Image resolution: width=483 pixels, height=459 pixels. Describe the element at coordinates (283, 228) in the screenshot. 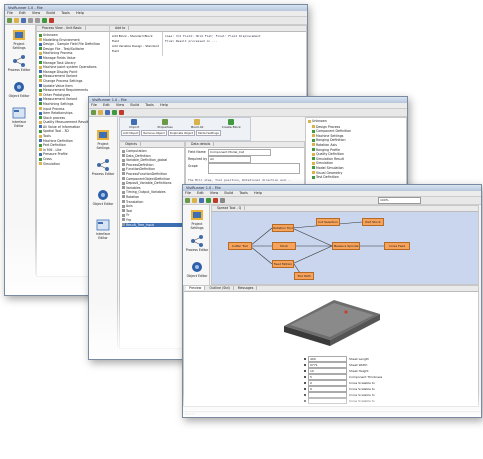

I see `node-rotation-tool: Rotation Tool` at that location.